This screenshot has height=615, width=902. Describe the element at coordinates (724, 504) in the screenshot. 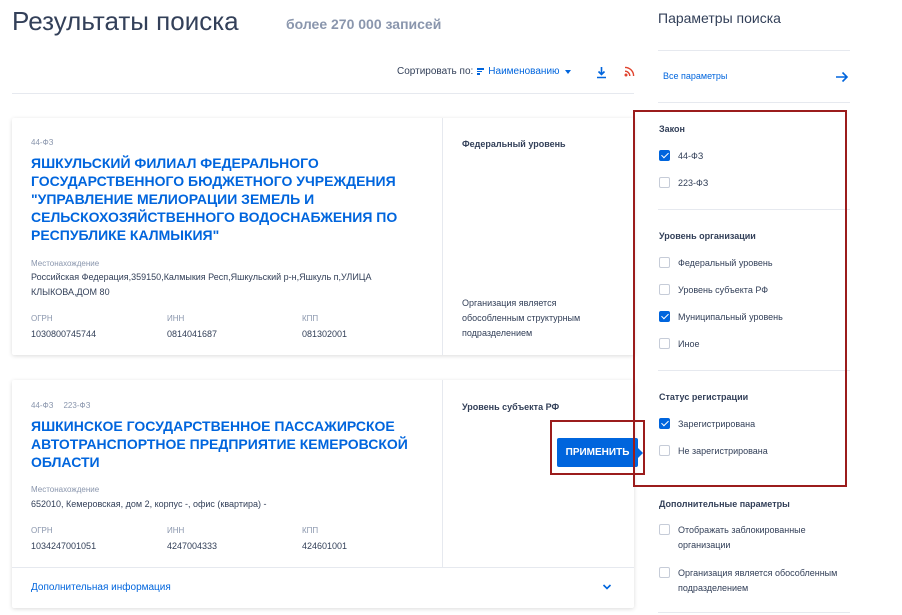

I see `filter-section-extra: Дополнительные параметры` at that location.